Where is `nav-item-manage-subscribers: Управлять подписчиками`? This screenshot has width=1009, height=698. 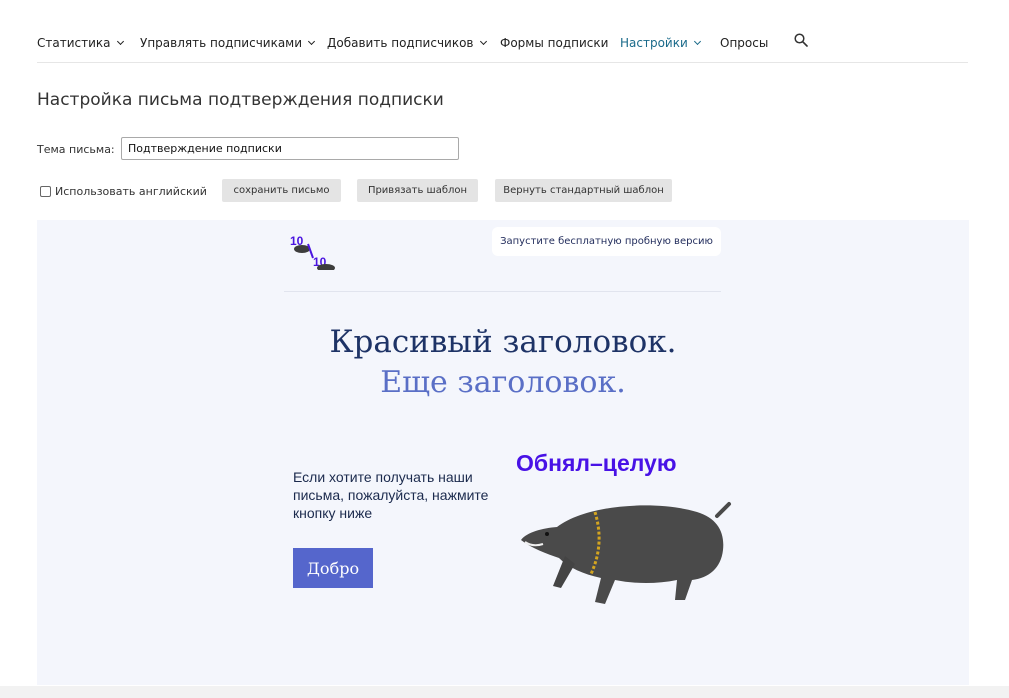 nav-item-manage-subscribers: Управлять подписчиками is located at coordinates (228, 43).